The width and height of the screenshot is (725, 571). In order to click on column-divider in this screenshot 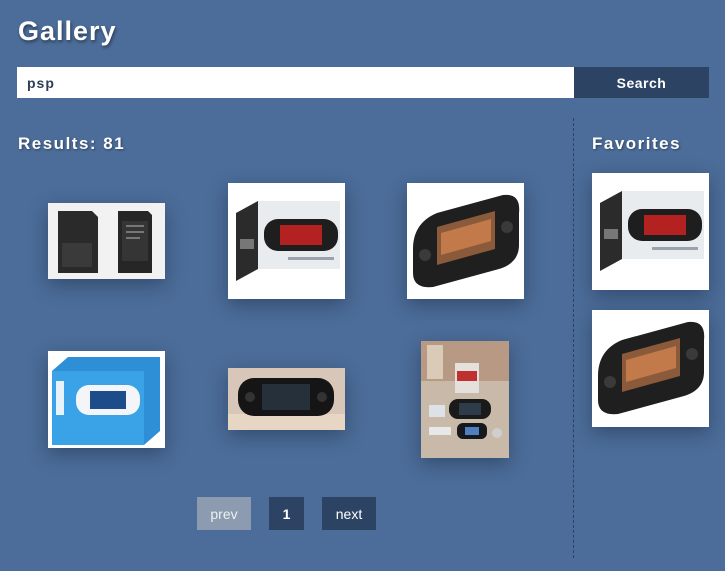, I will do `click(573, 338)`.